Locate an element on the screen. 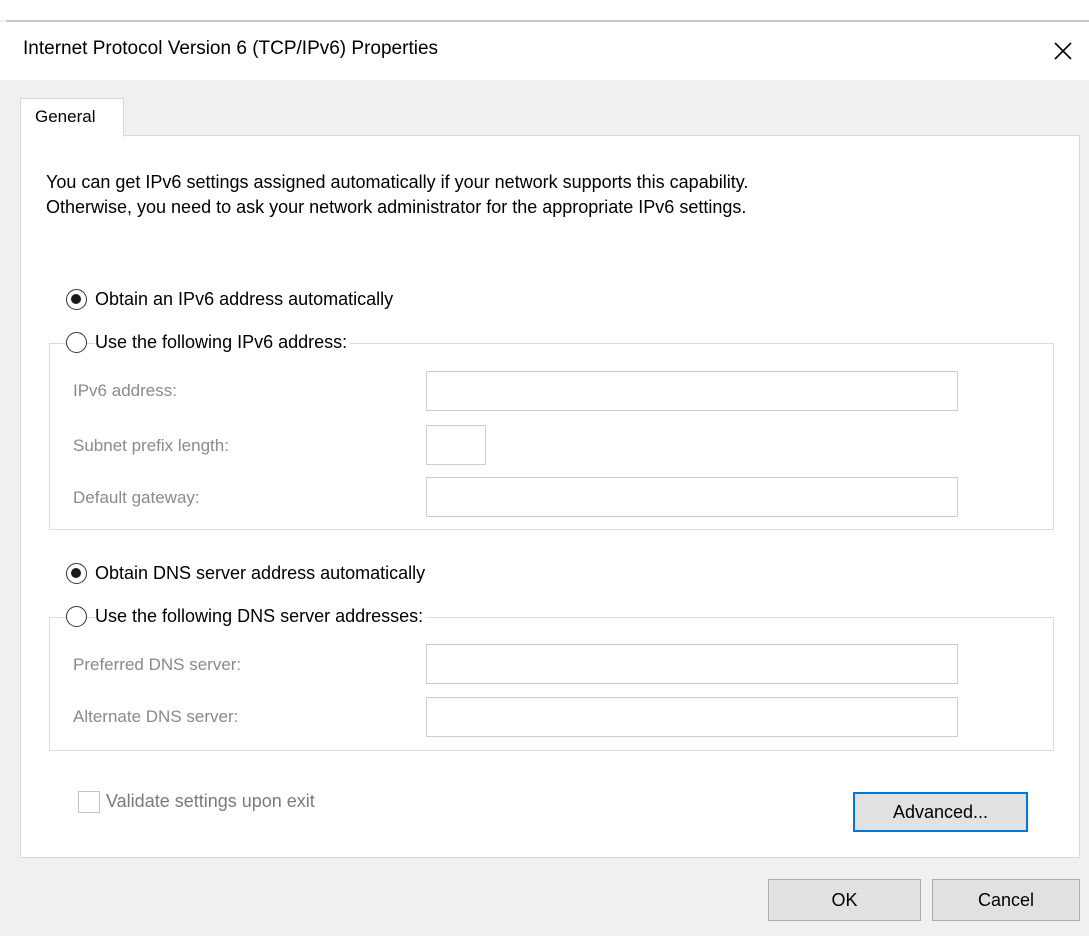 The image size is (1089, 936). preferred-dns-input is located at coordinates (692, 664).